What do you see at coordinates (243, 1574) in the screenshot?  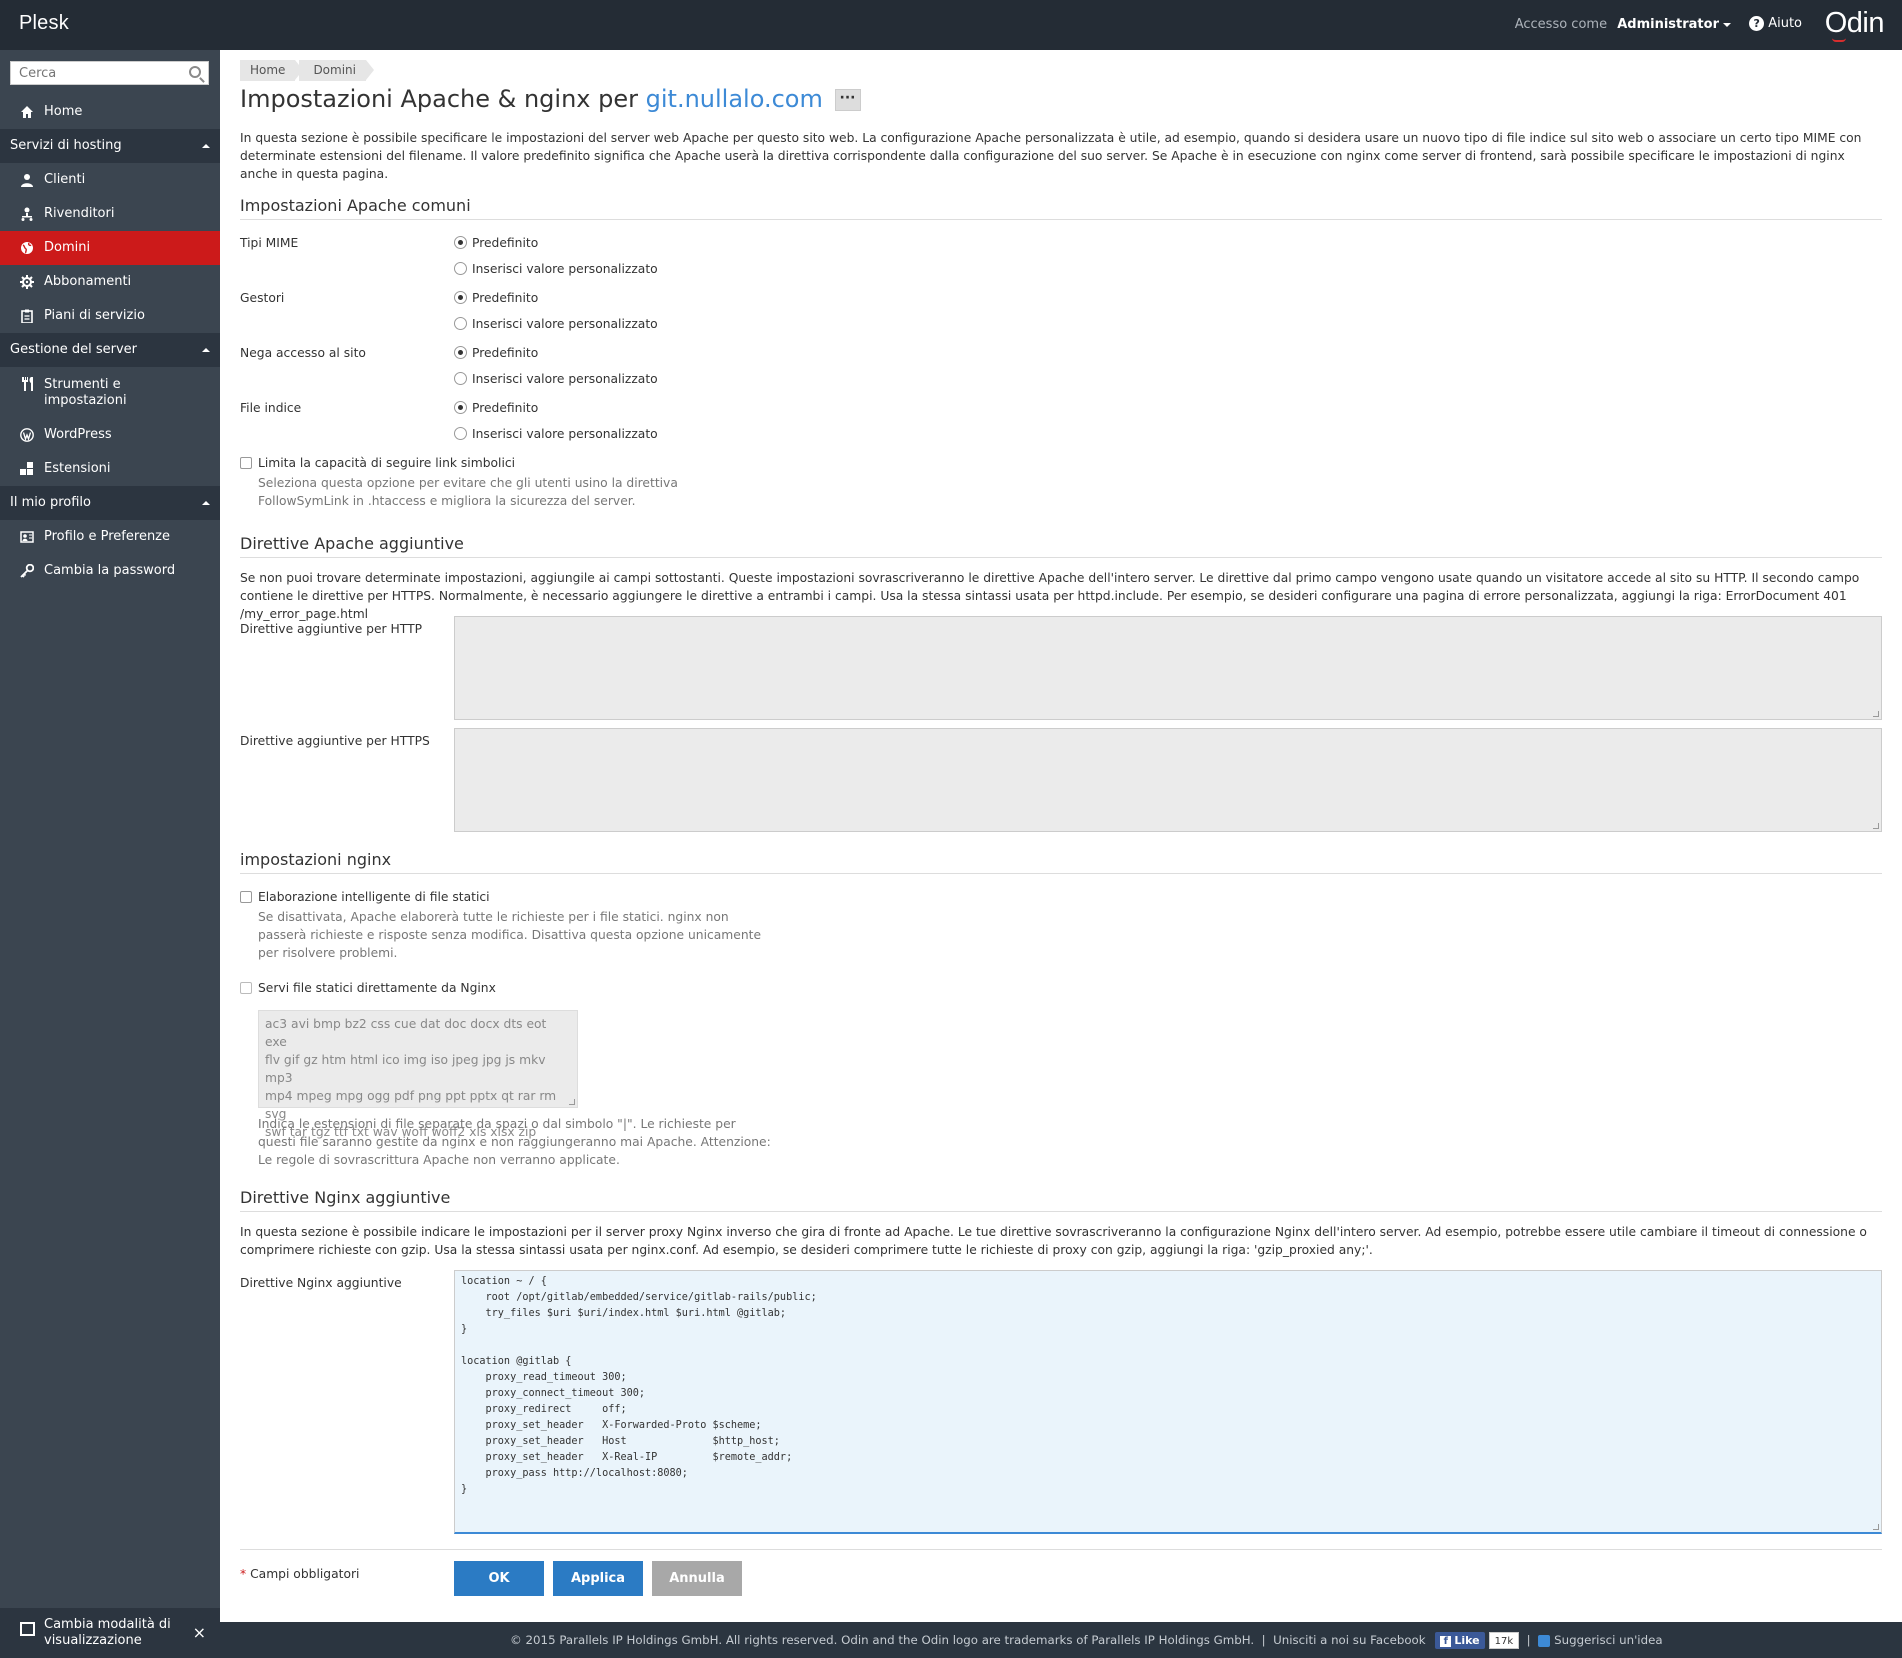 I see `required-star: *` at bounding box center [243, 1574].